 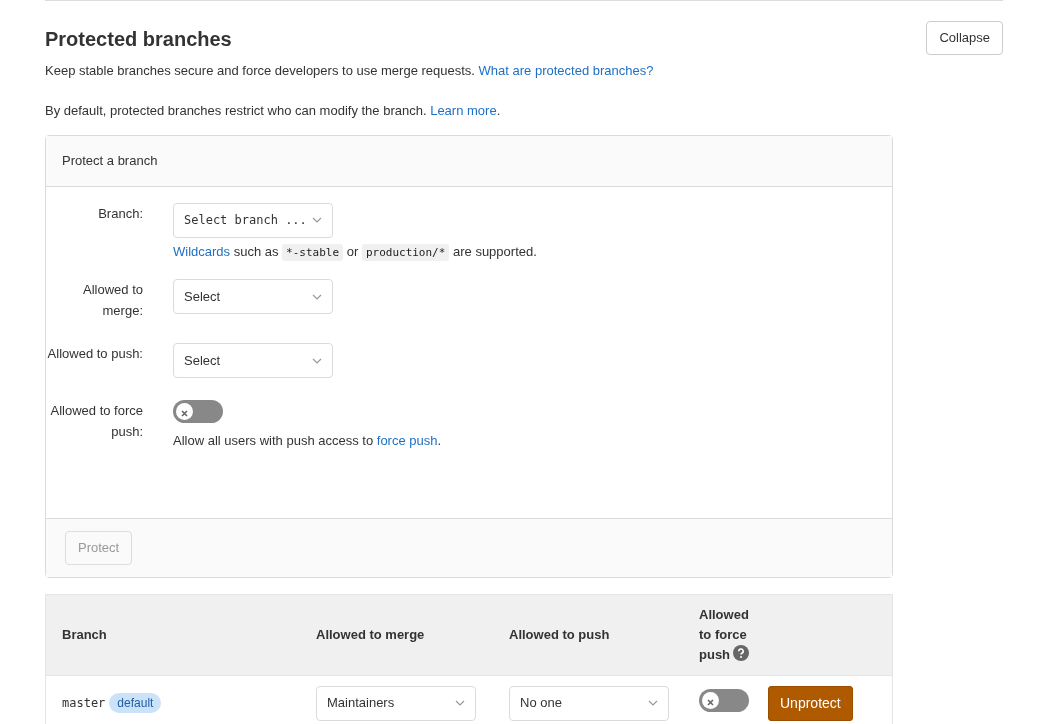 I want to click on column-header: Allowed to force push, so click(x=725, y=634).